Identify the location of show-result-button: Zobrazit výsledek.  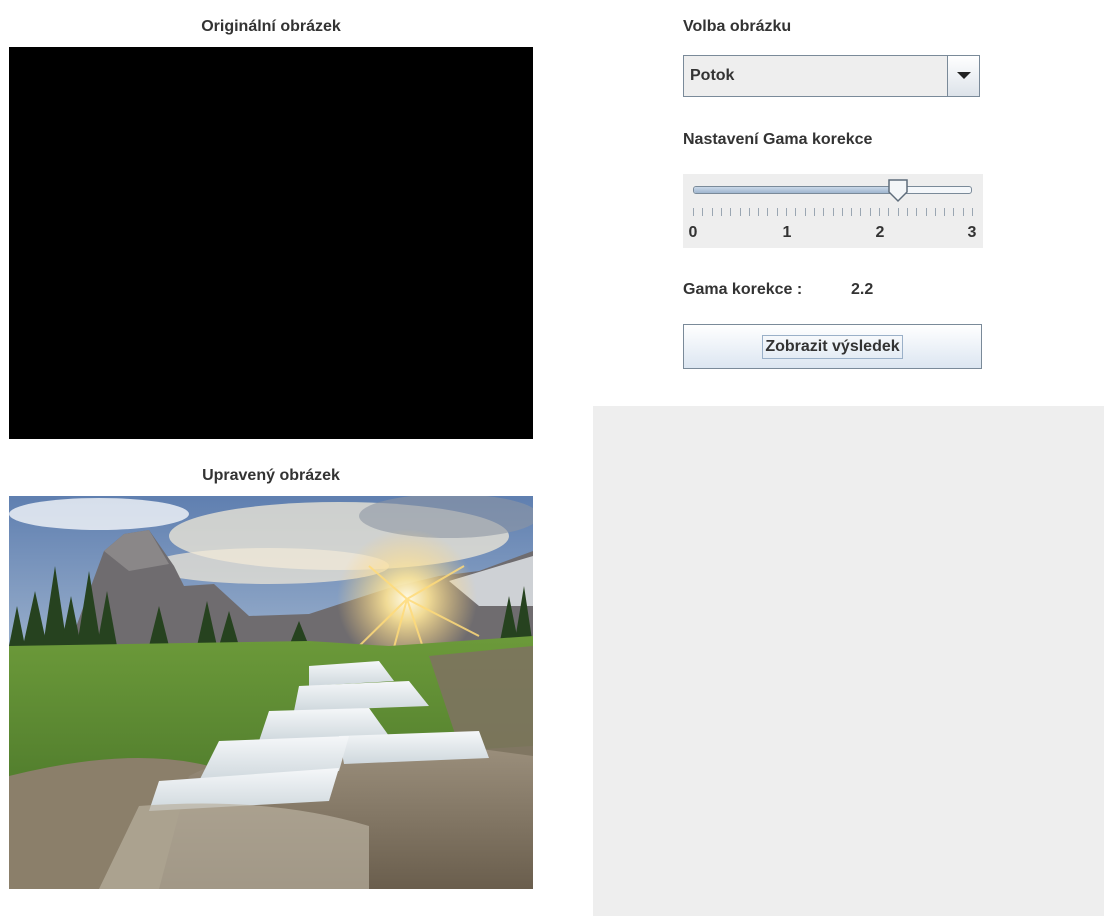
(832, 346).